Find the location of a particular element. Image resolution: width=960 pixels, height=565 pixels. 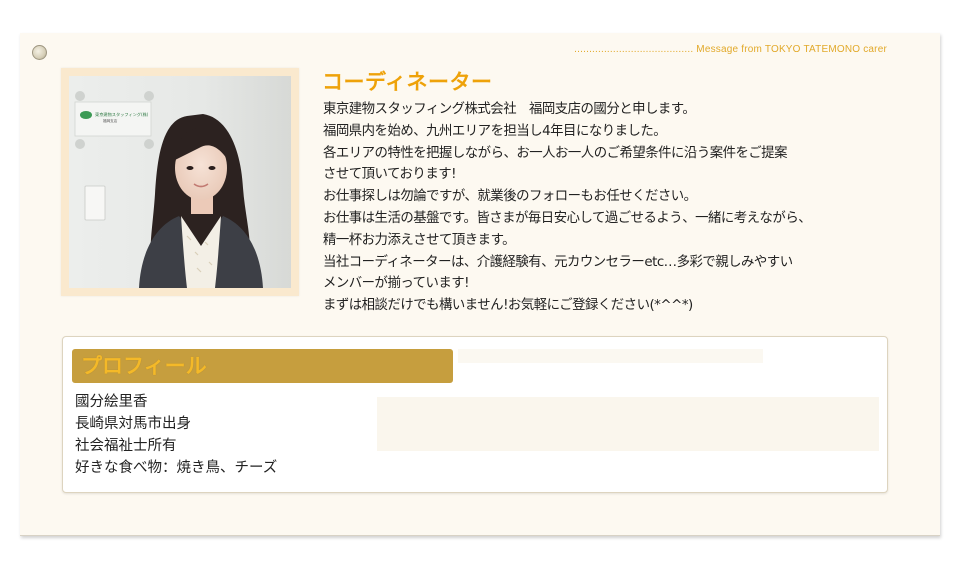

company-logo-icon is located at coordinates (86, 115).